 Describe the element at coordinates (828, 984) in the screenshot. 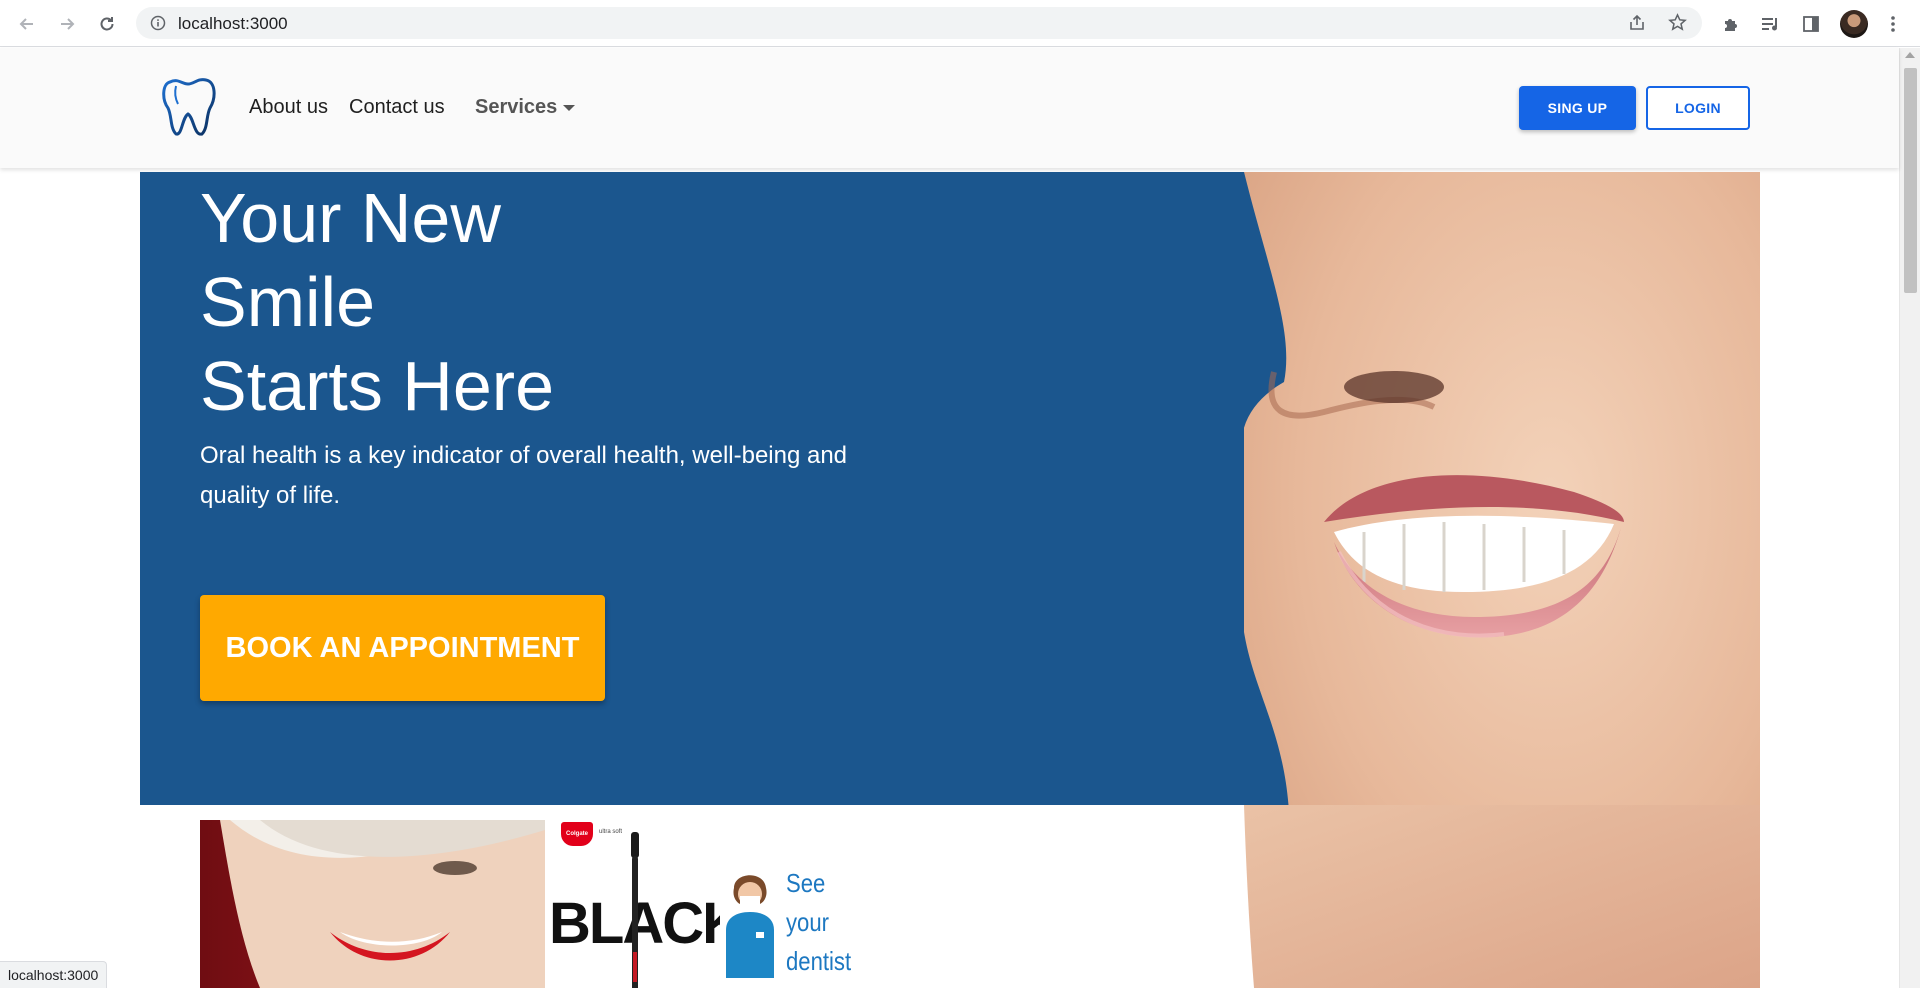

I see `dentist-line-3: regularly` at that location.